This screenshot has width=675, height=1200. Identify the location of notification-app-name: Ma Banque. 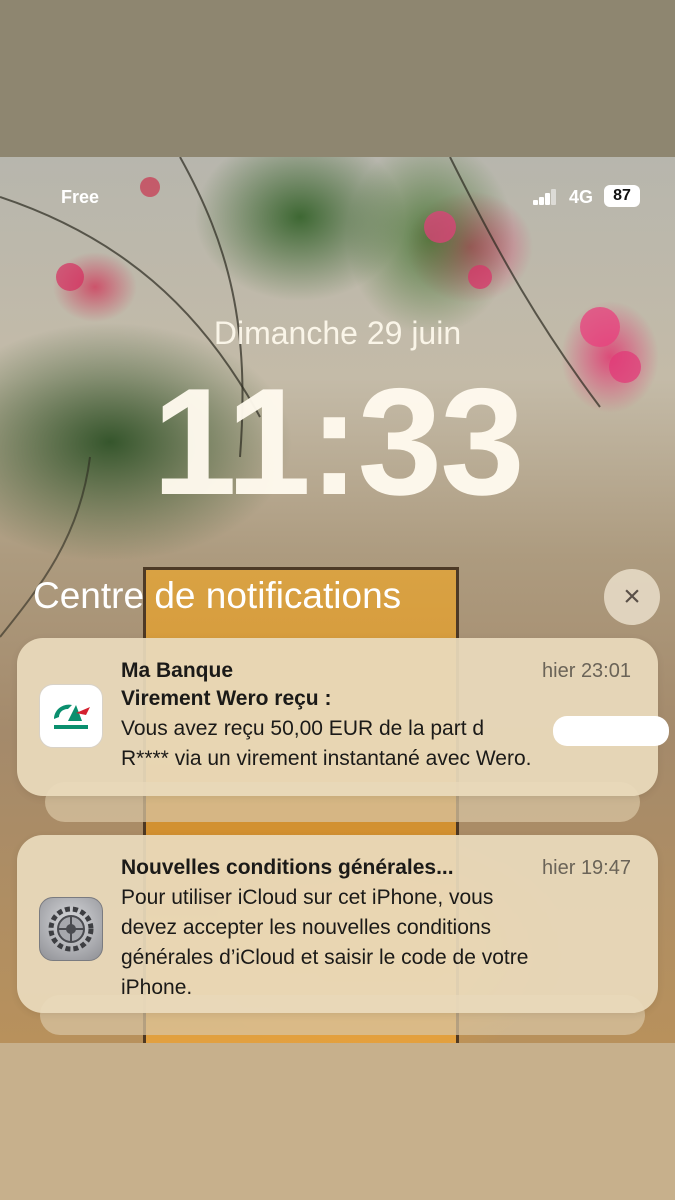
(177, 670).